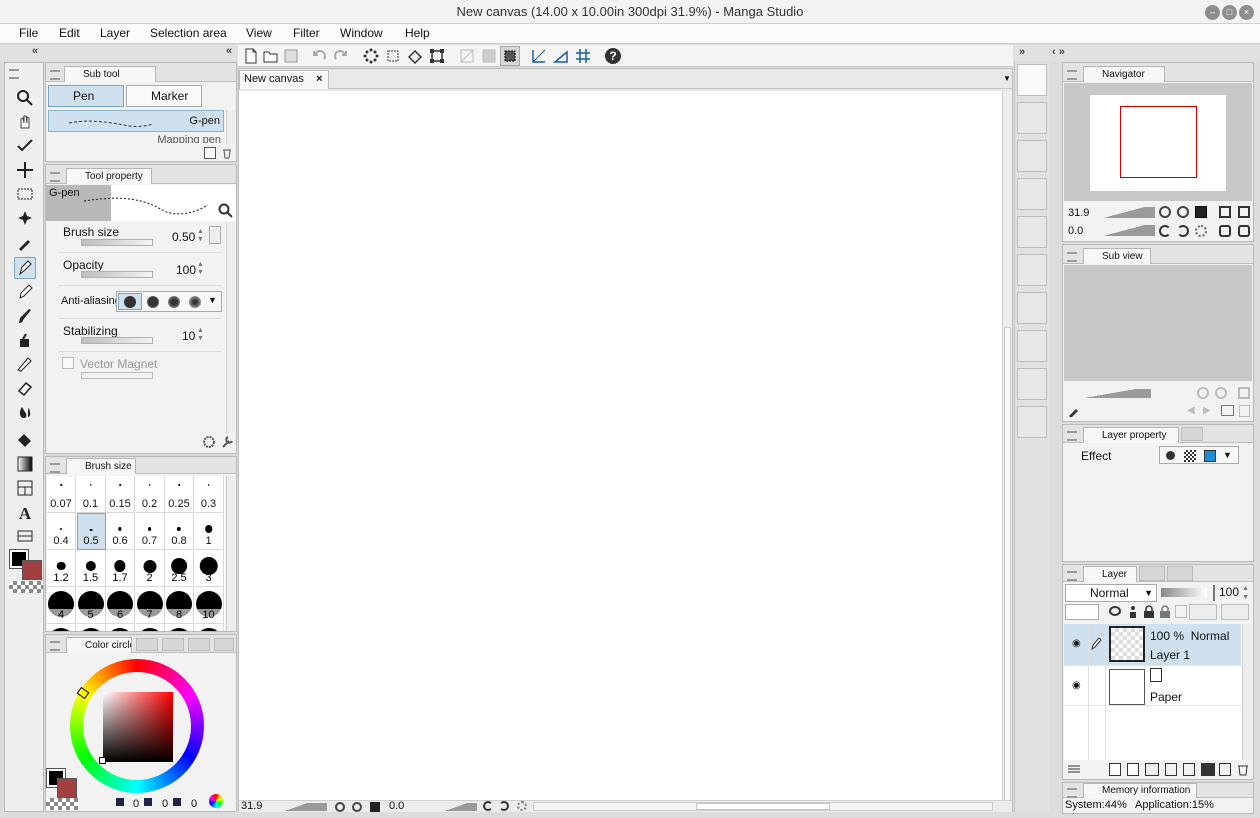 This screenshot has height=818, width=1260. What do you see at coordinates (150, 494) in the screenshot?
I see `brush-size-cell: 0.2` at bounding box center [150, 494].